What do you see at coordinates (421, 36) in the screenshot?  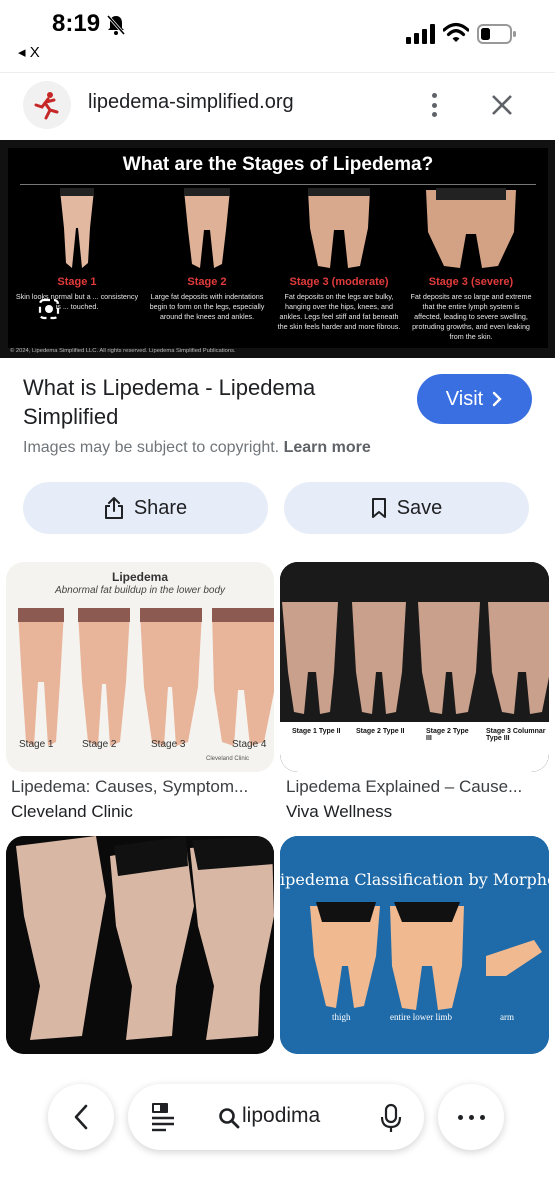 I see `cellular-signal-icon` at bounding box center [421, 36].